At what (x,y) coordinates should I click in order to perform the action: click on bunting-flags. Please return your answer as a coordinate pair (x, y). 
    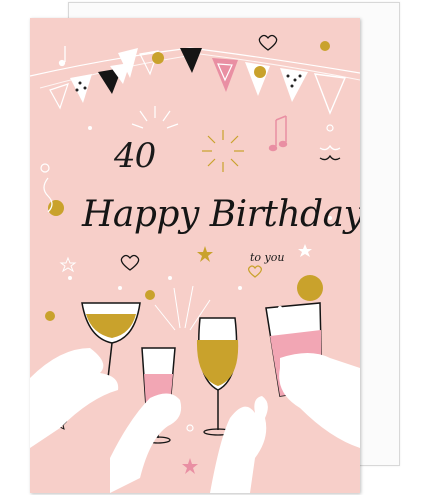
    Looking at the image, I should click on (198, 81).